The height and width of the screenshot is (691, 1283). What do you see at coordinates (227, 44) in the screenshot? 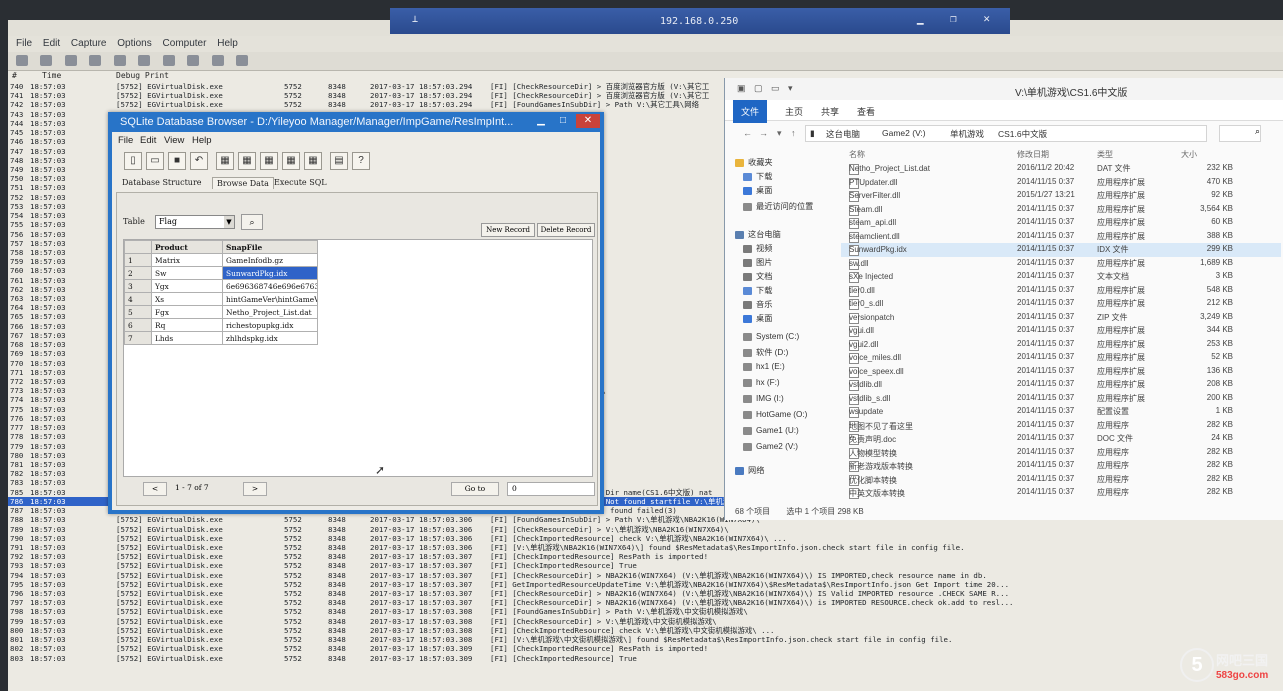
I see `menu-help: Help` at bounding box center [227, 44].